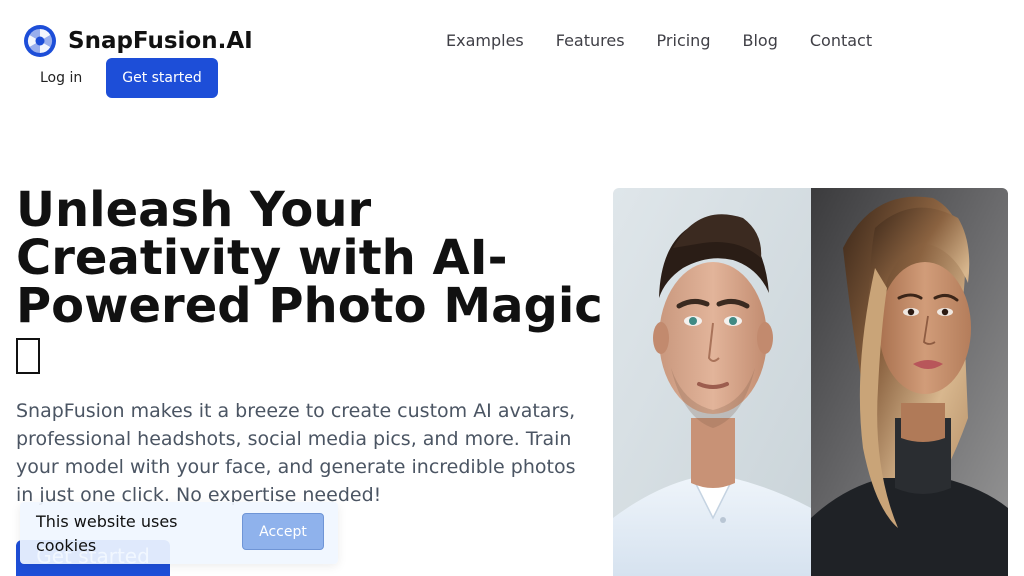 Image resolution: width=1024 pixels, height=576 pixels. What do you see at coordinates (684, 41) in the screenshot?
I see `nav-link-pricing: Pricing` at bounding box center [684, 41].